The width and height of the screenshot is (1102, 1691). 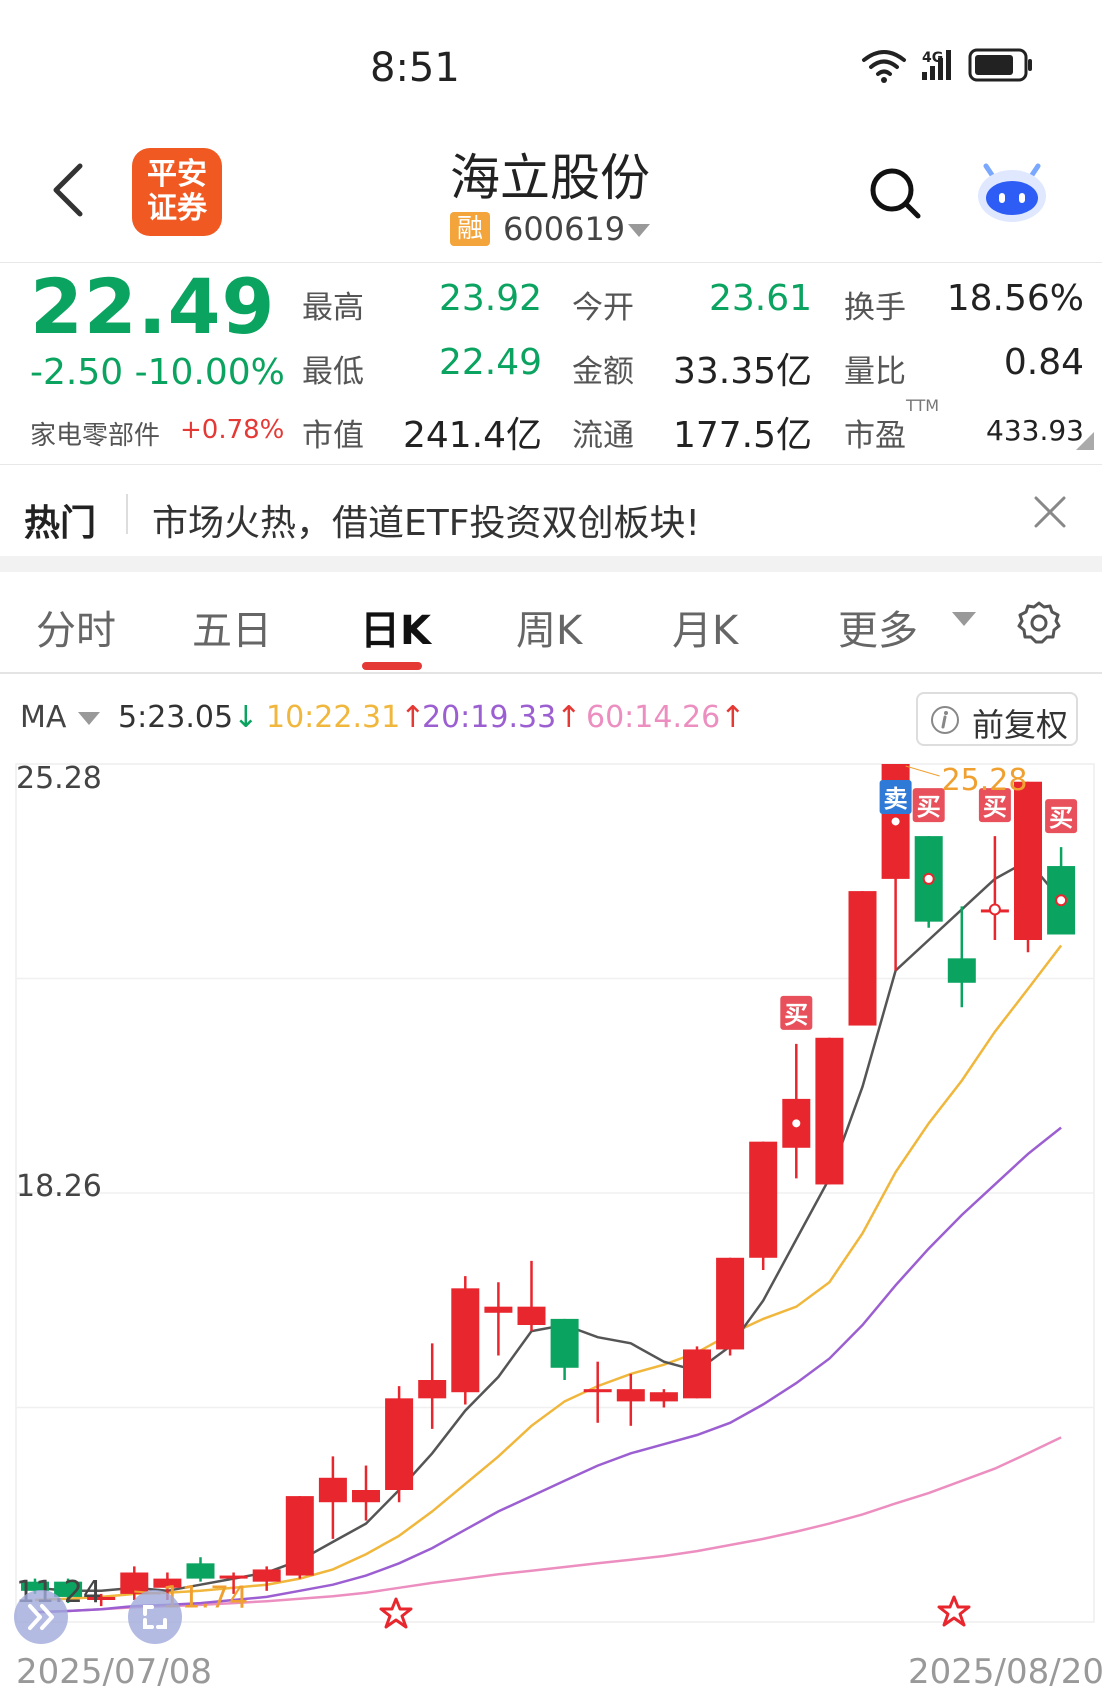 I want to click on ma10-value: 10:22.31↑, so click(x=345, y=717).